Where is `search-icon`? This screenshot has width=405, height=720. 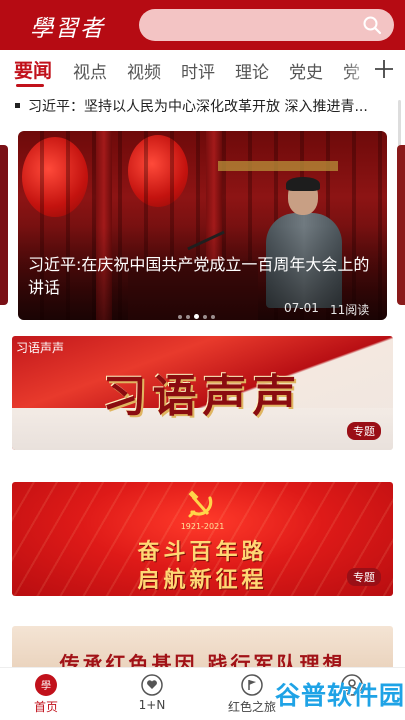 search-icon is located at coordinates (372, 25).